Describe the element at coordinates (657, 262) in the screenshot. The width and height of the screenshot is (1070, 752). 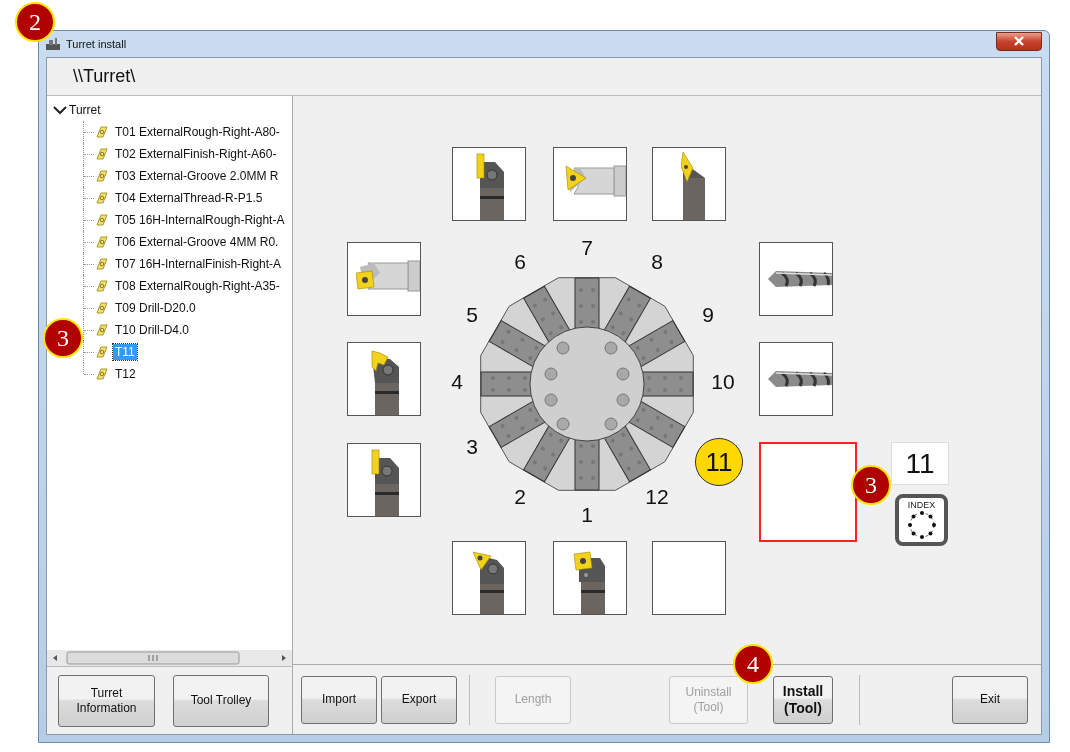
I see `station-number: 8` at that location.